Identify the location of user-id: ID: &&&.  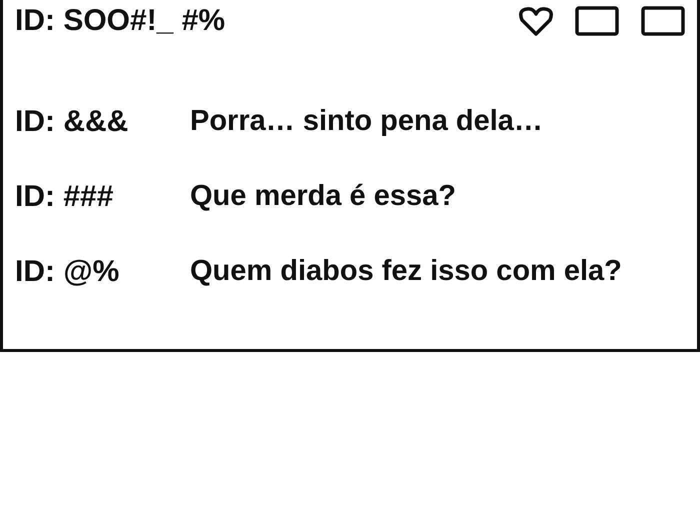
(72, 121).